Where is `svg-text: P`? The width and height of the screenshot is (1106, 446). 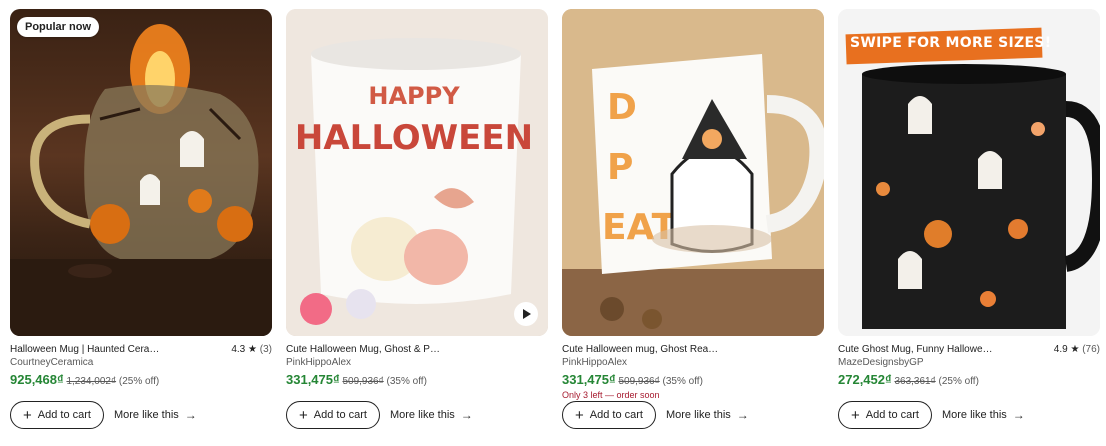
svg-text: P is located at coordinates (620, 167).